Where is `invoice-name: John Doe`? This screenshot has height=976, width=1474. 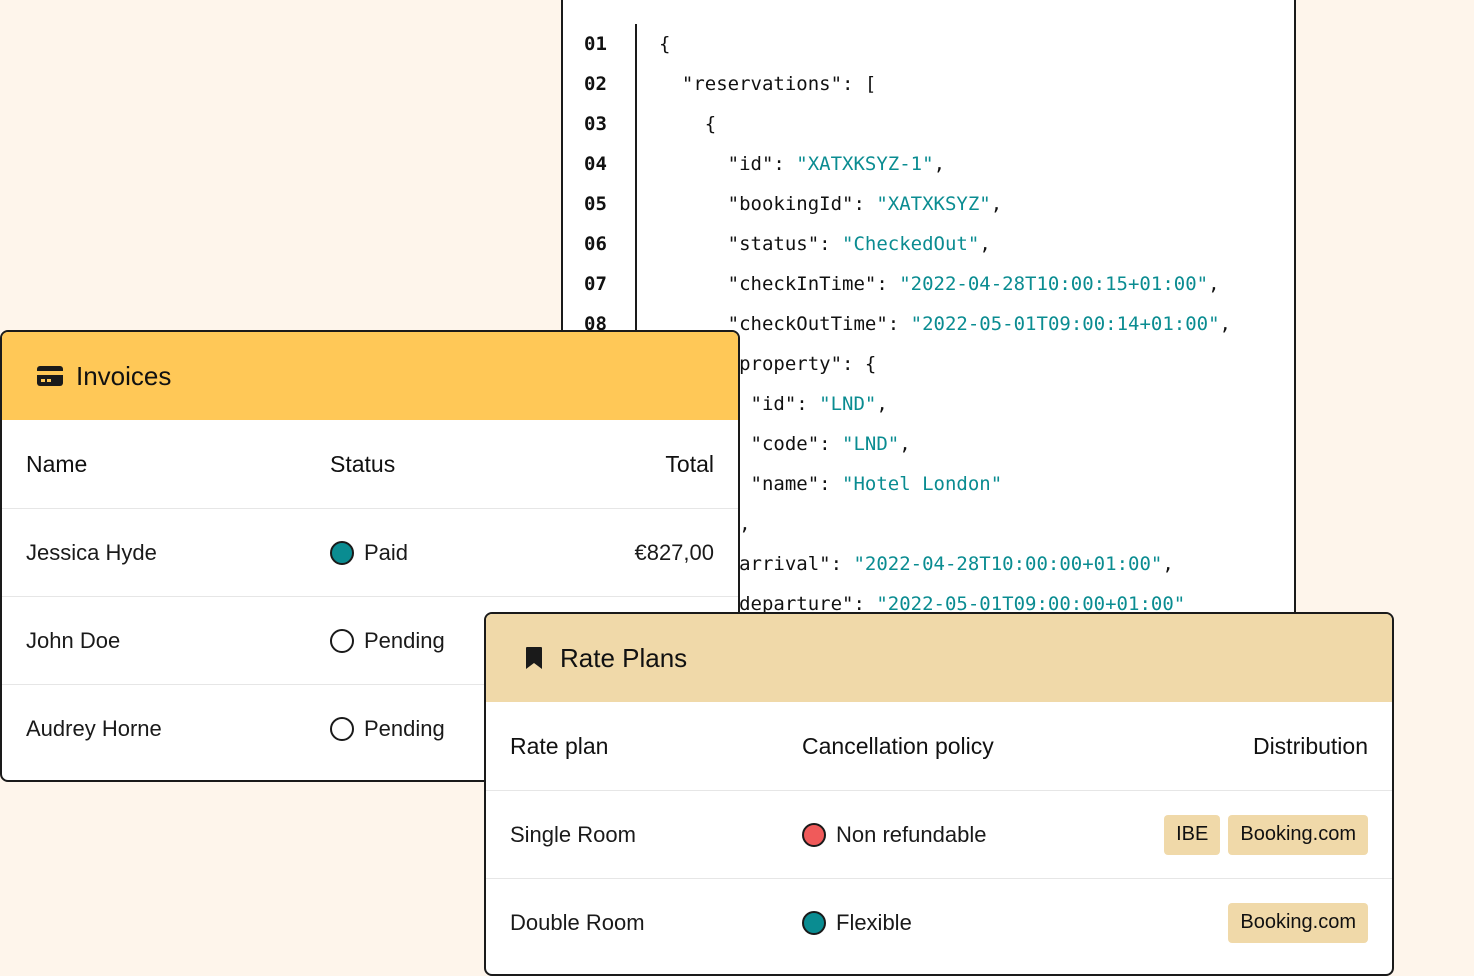 invoice-name: John Doe is located at coordinates (73, 640).